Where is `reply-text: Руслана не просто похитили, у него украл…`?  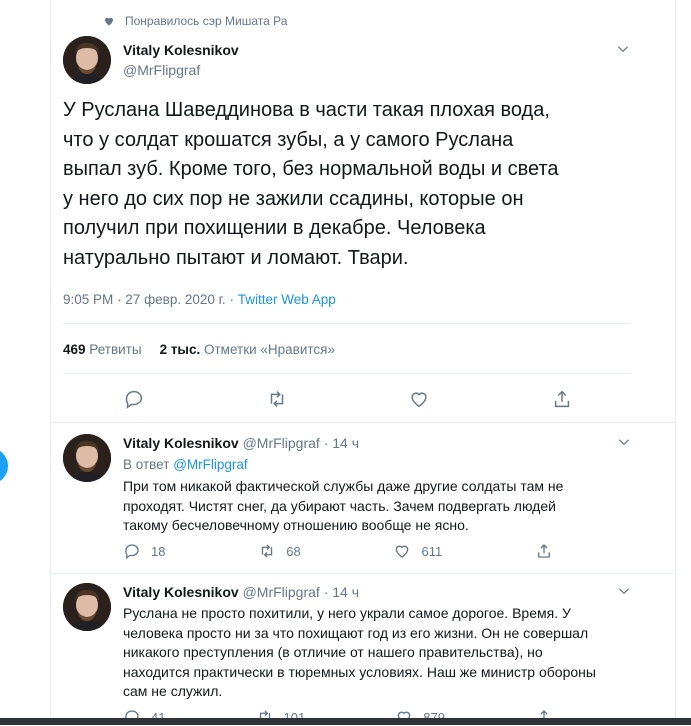
reply-text: Руслана не просто похитили, у него украл… is located at coordinates (373, 653).